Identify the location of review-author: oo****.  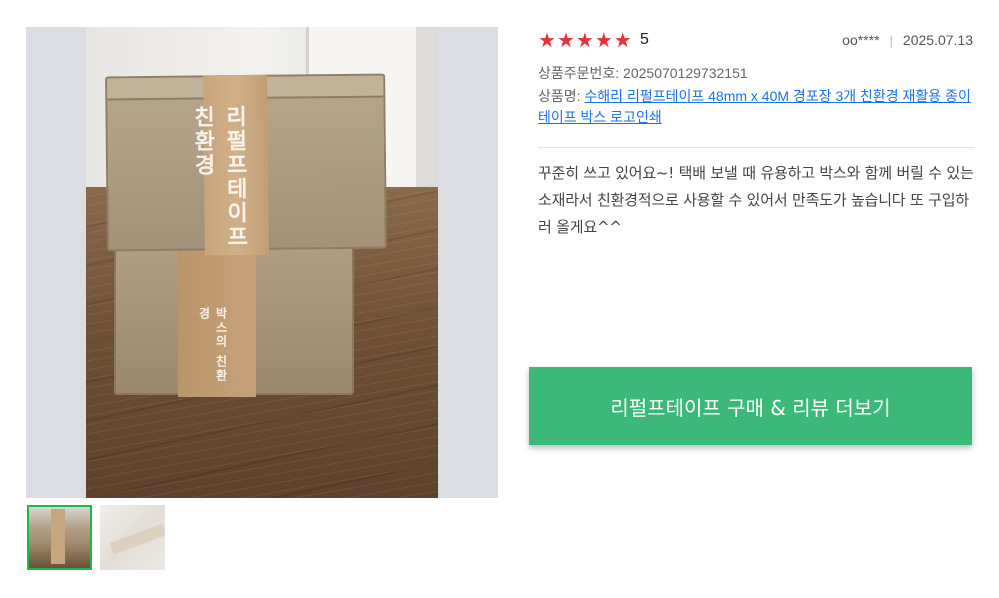
(861, 40).